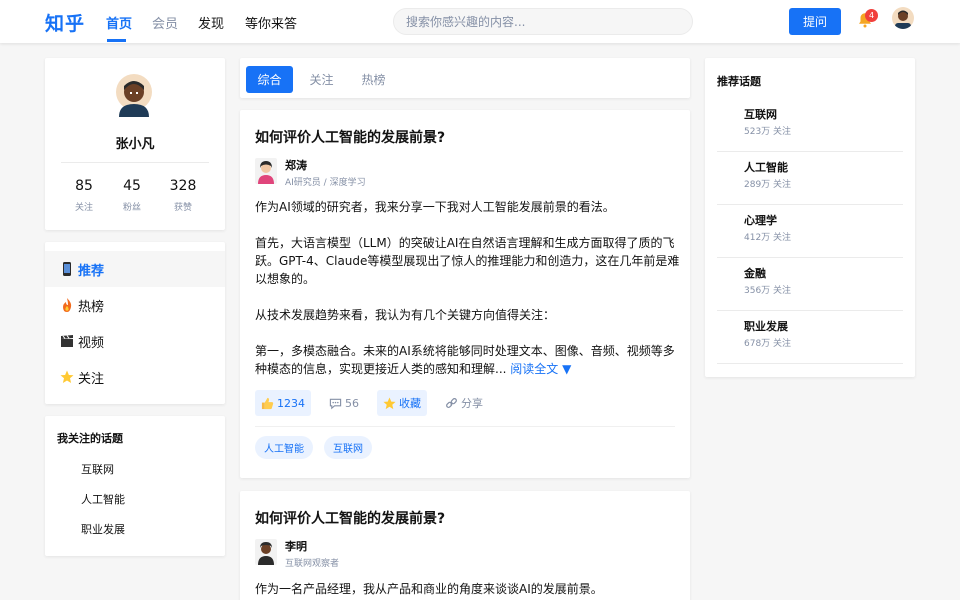 This screenshot has height=600, width=960. What do you see at coordinates (760, 114) in the screenshot?
I see `topic-name: 互联网` at bounding box center [760, 114].